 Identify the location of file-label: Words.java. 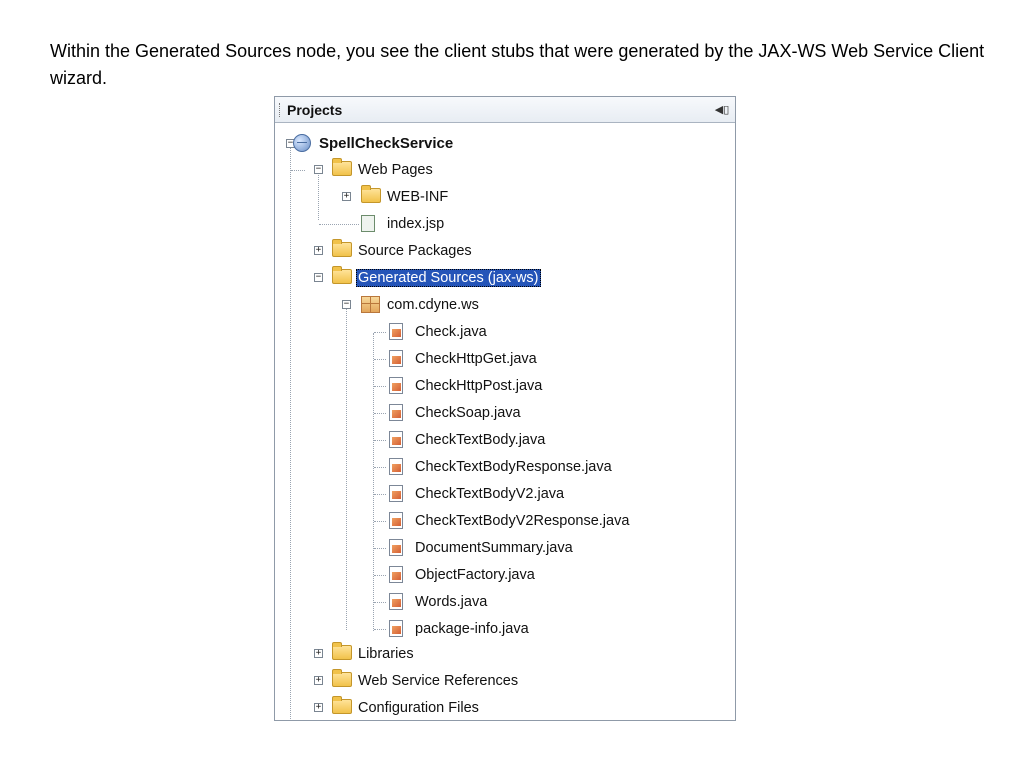
(451, 602).